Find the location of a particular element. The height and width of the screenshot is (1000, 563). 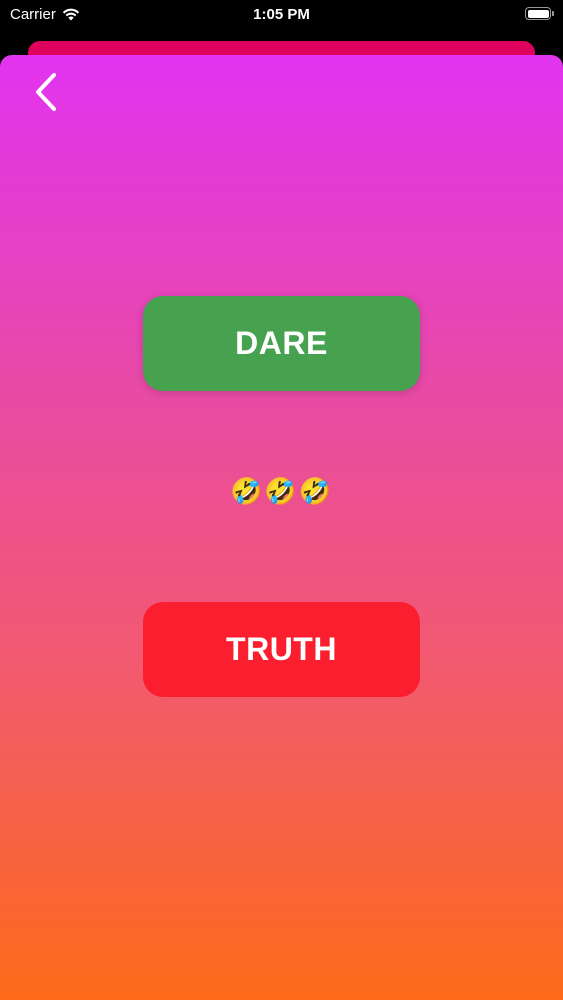

status-time: 1:05 PM is located at coordinates (281, 14).